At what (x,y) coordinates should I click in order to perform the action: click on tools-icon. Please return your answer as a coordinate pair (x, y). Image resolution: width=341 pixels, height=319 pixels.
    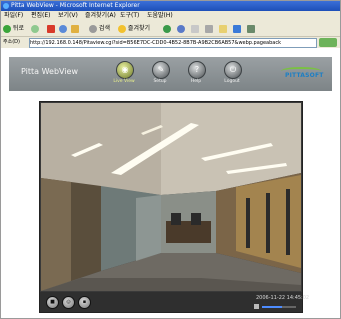
    Looking at the image, I should click on (251, 28).